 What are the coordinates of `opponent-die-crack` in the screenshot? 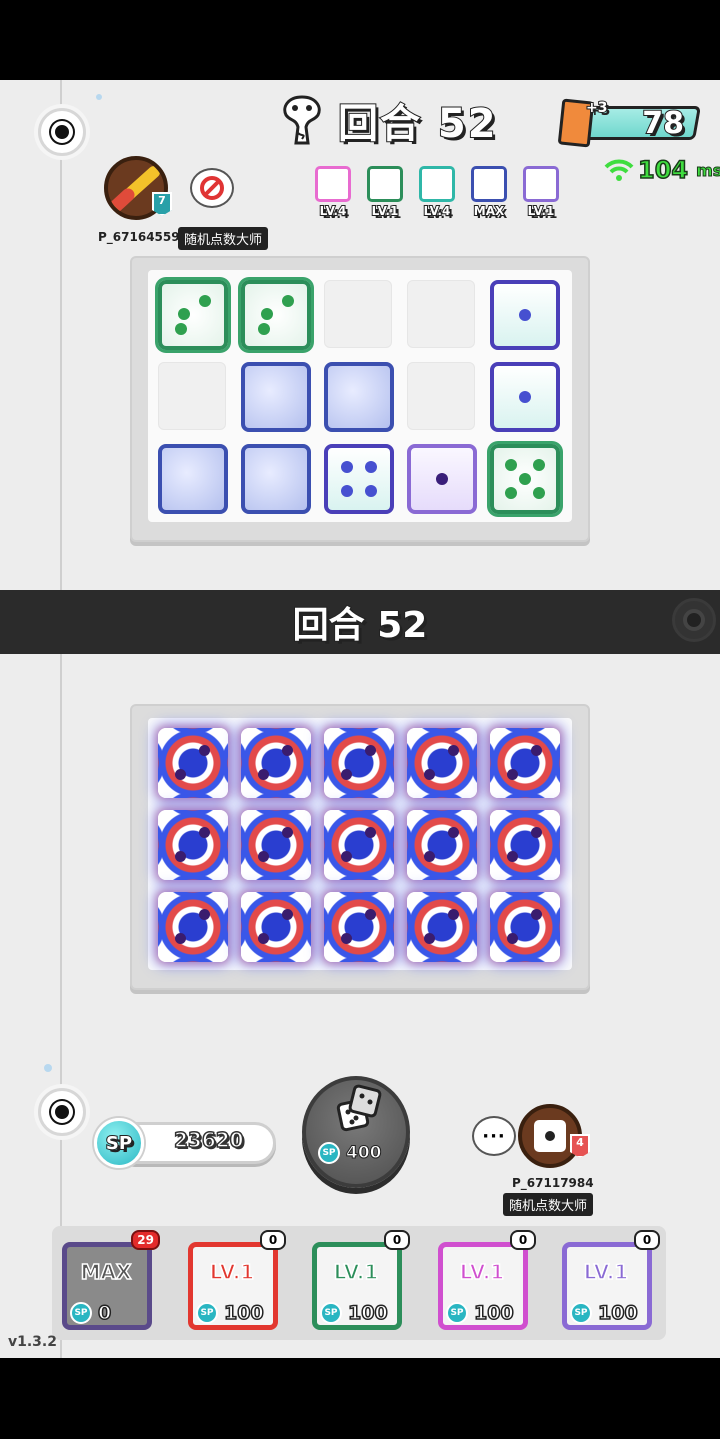 It's located at (441, 478).